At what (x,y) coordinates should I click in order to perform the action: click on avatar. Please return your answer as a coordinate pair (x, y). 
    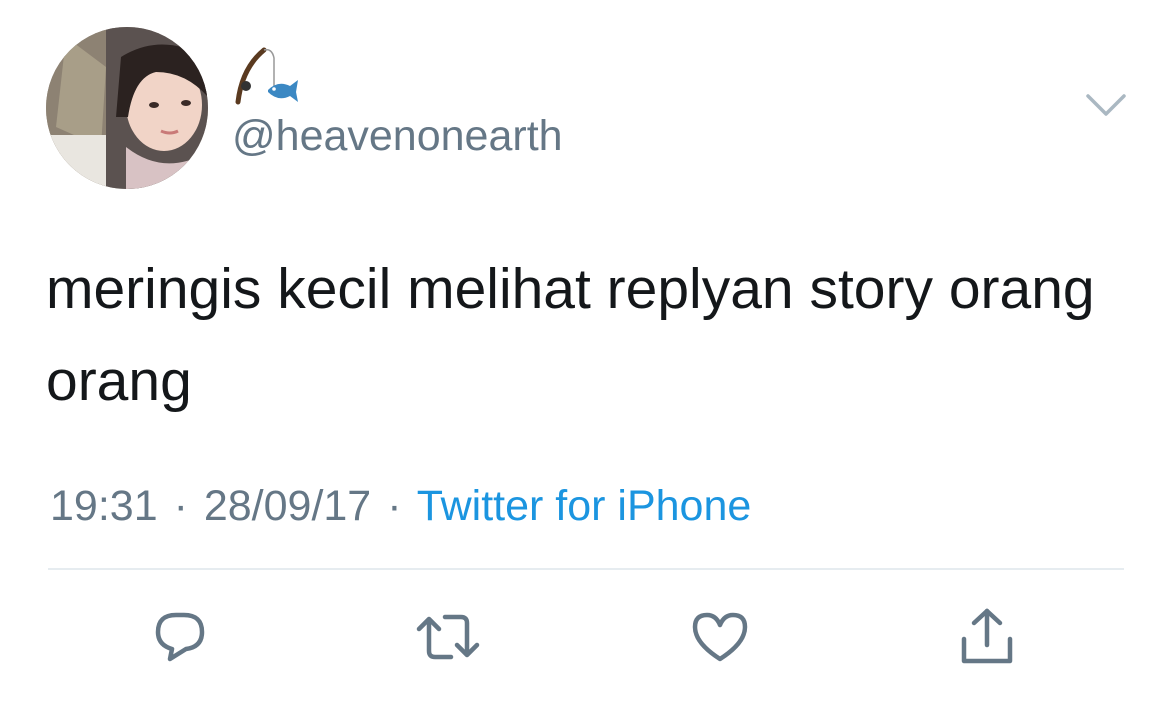
    Looking at the image, I should click on (127, 108).